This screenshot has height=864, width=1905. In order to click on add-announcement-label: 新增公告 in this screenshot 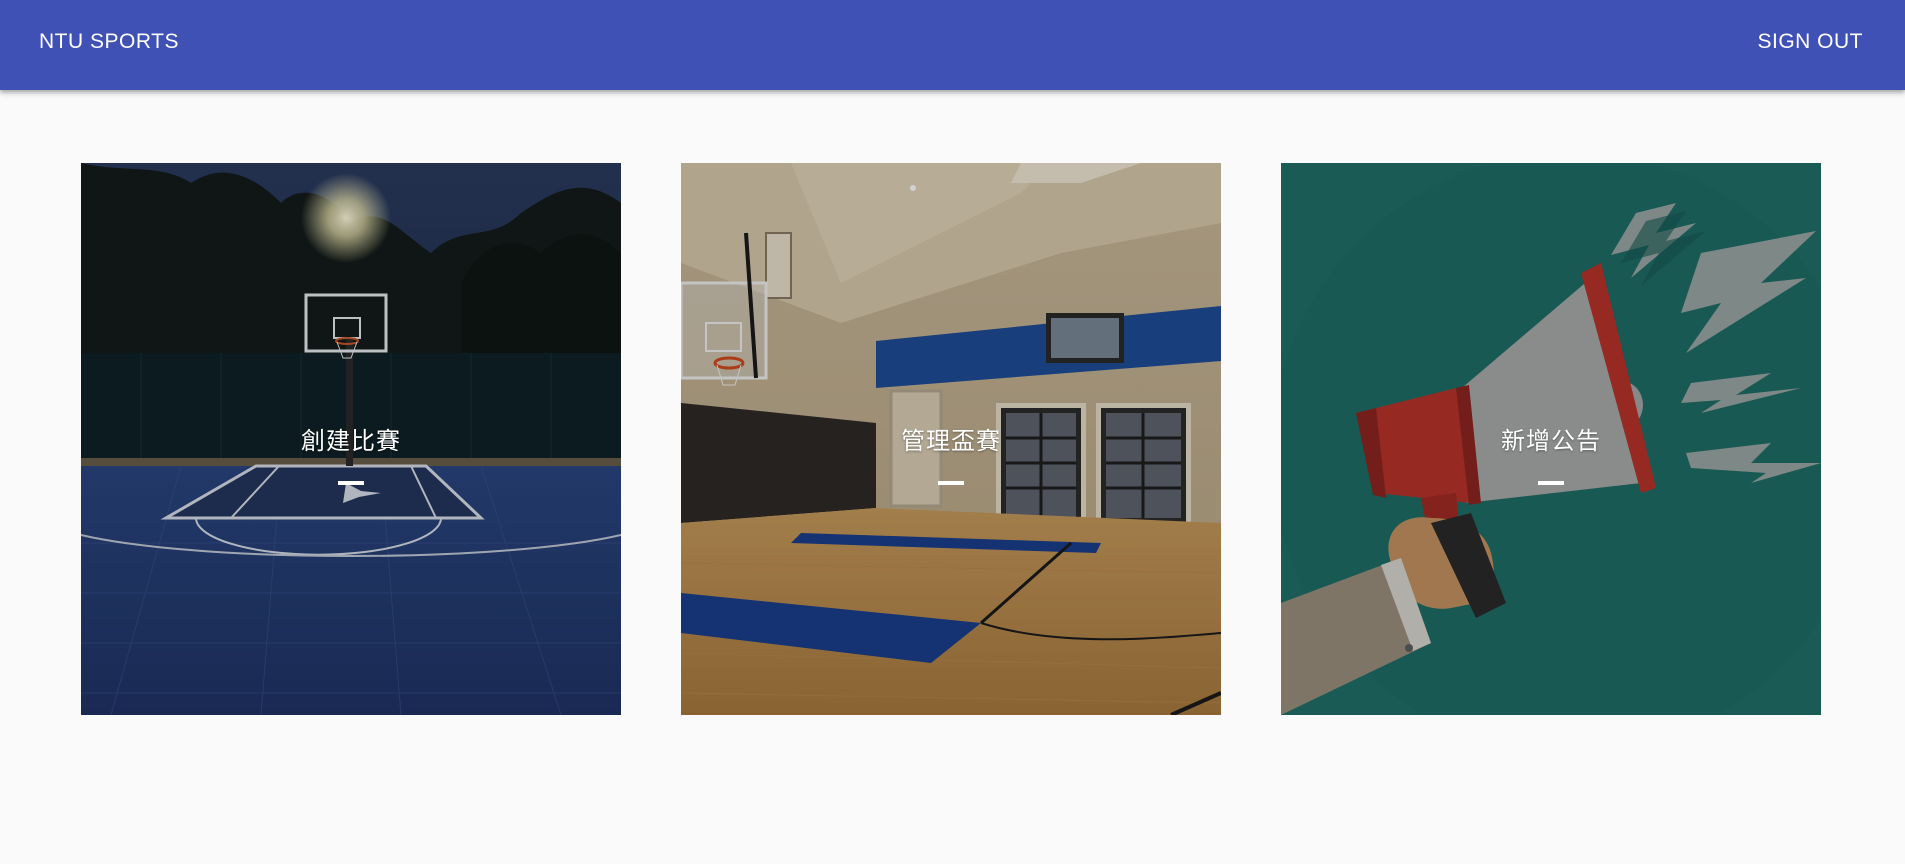, I will do `click(1551, 441)`.